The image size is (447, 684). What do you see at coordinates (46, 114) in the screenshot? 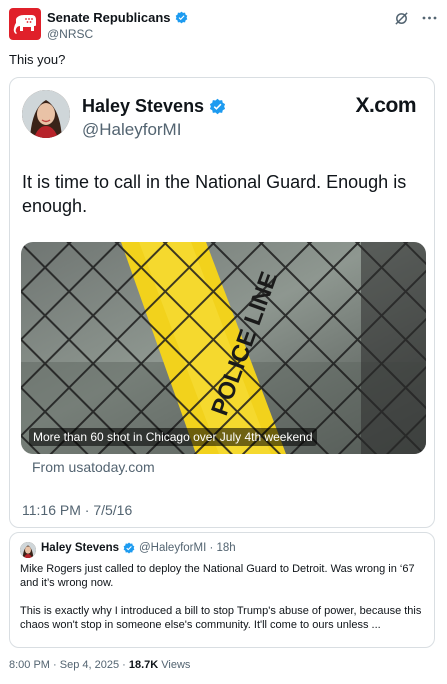
I see `embedded-avatar` at bounding box center [46, 114].